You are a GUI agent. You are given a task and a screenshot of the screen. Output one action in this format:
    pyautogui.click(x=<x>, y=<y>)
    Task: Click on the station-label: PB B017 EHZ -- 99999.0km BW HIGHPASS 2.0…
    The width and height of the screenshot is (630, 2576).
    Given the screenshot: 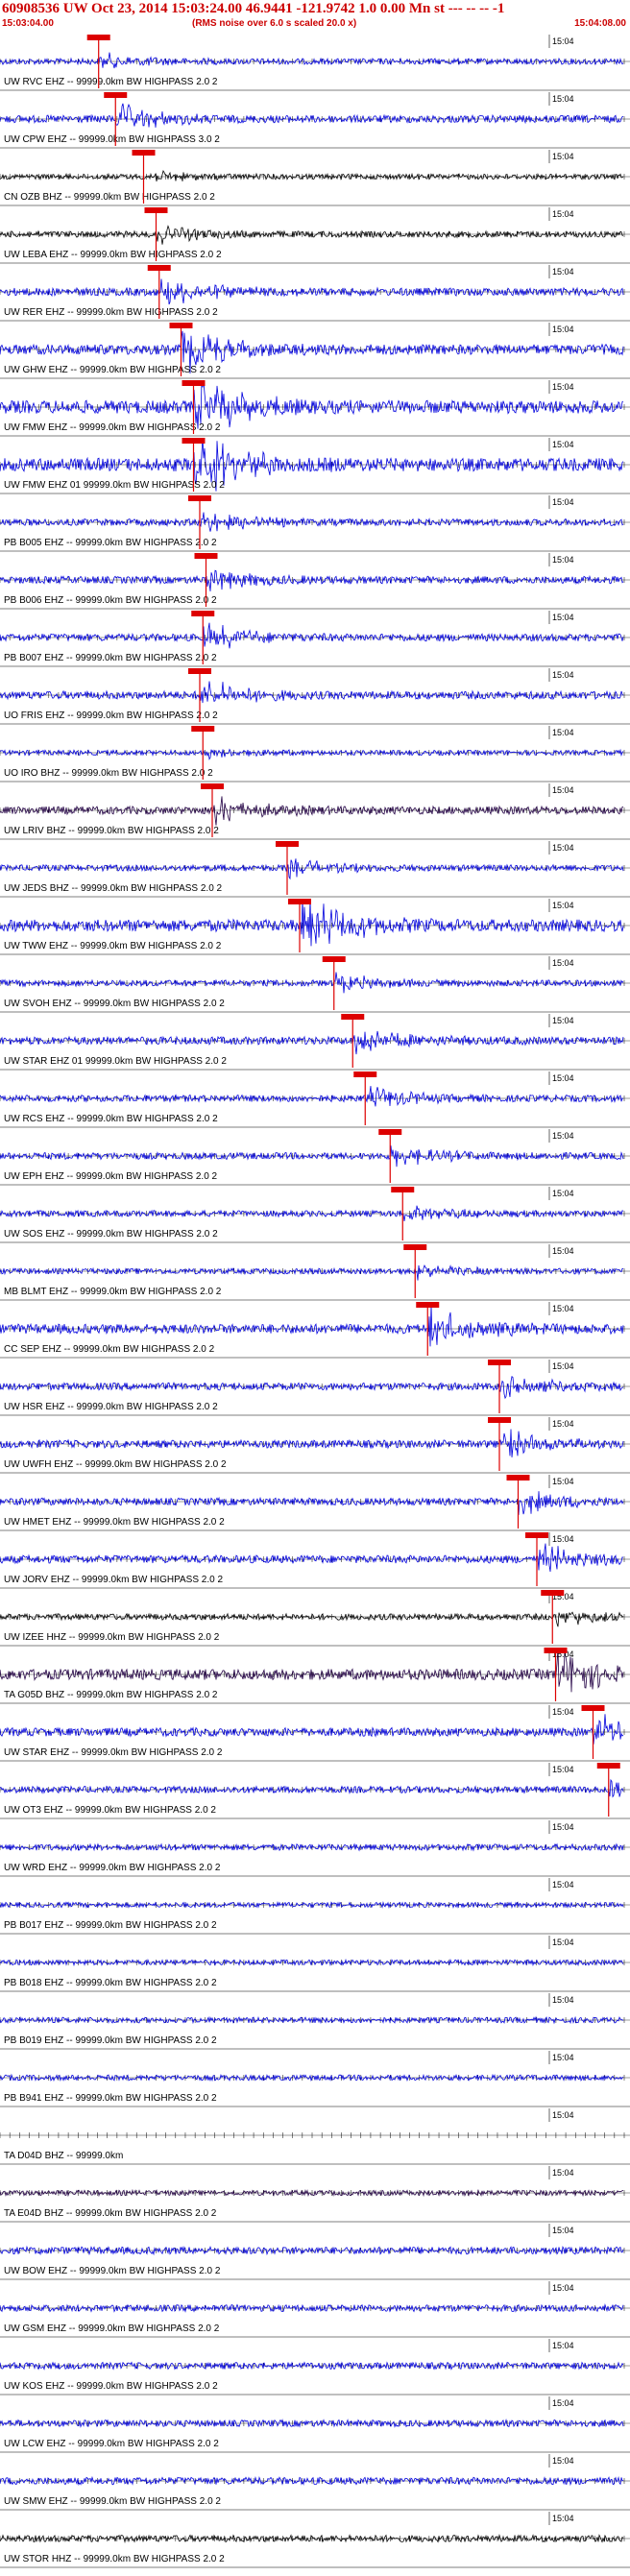 What is the action you would take?
    pyautogui.click(x=110, y=1925)
    